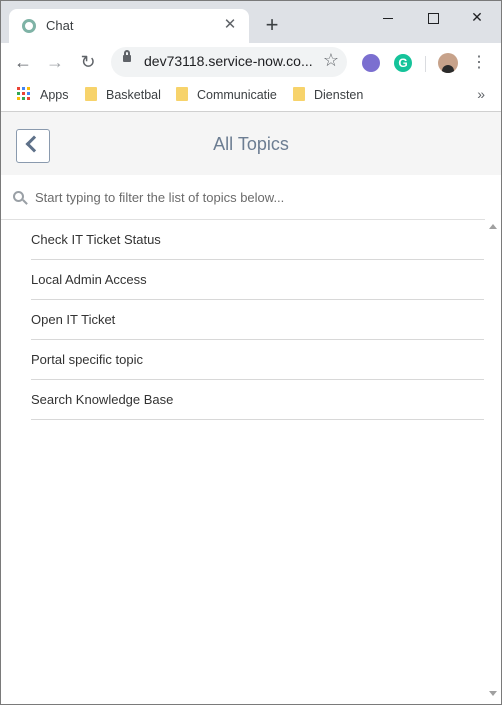 Image resolution: width=502 pixels, height=705 pixels. I want to click on topic-filter-row, so click(251, 197).